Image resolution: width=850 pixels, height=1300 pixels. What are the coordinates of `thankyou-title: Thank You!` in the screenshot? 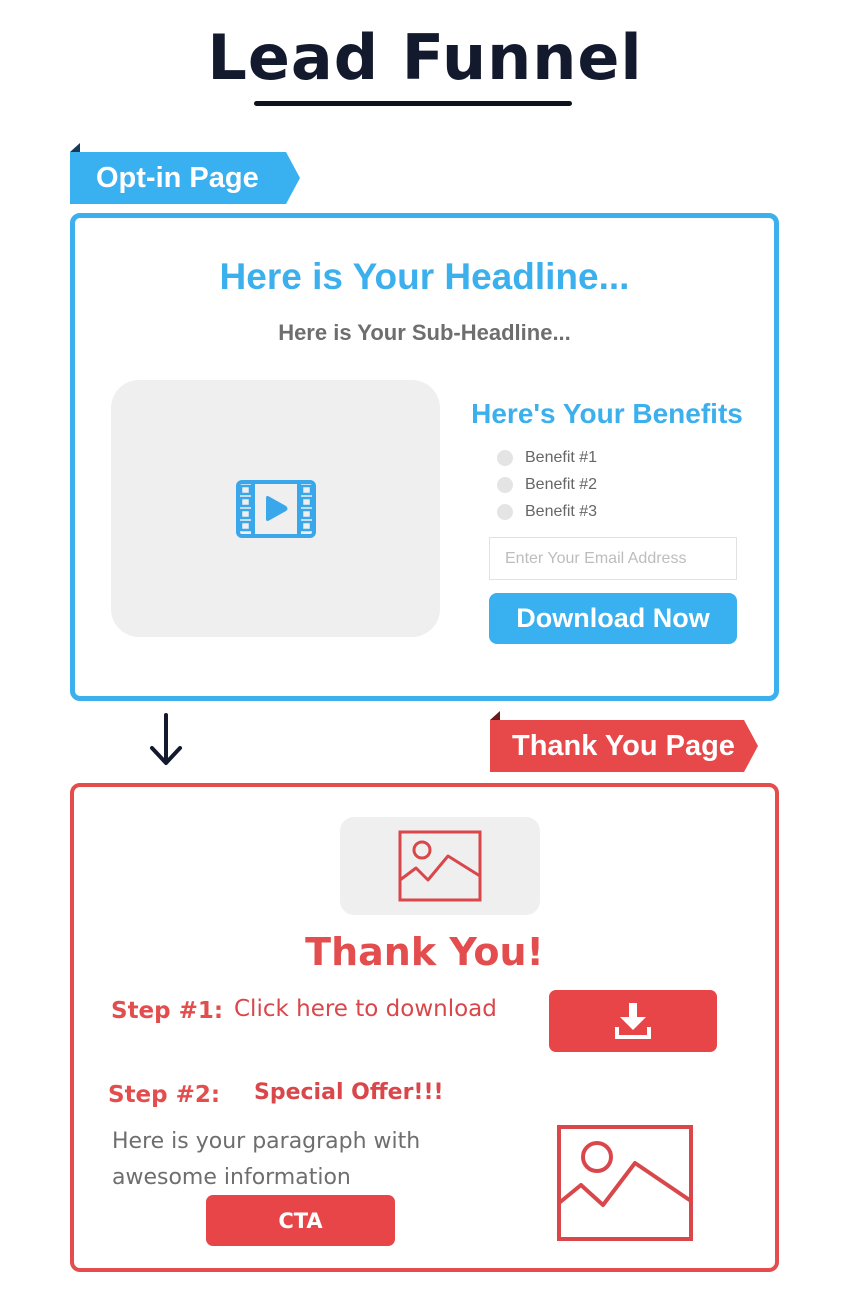 It's located at (424, 952).